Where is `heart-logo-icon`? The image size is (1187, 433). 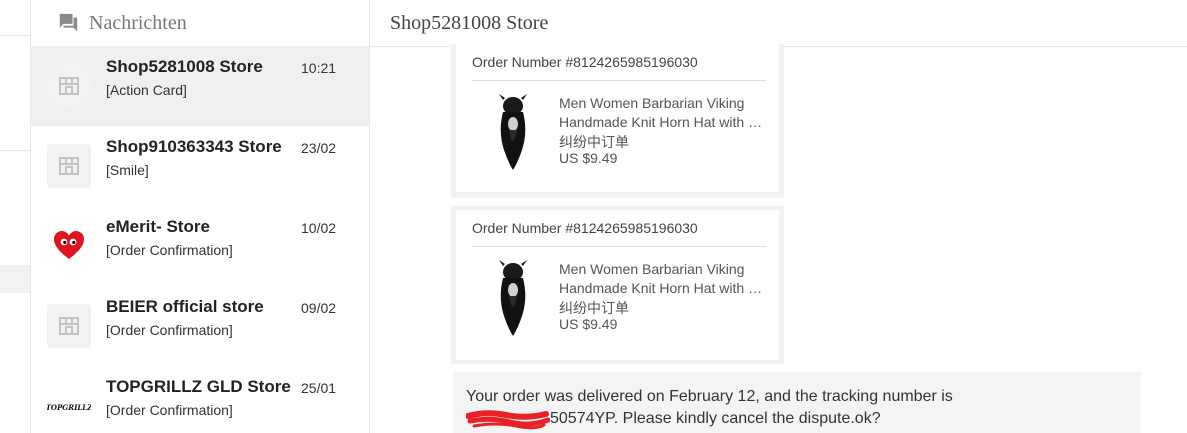
heart-logo-icon is located at coordinates (69, 246).